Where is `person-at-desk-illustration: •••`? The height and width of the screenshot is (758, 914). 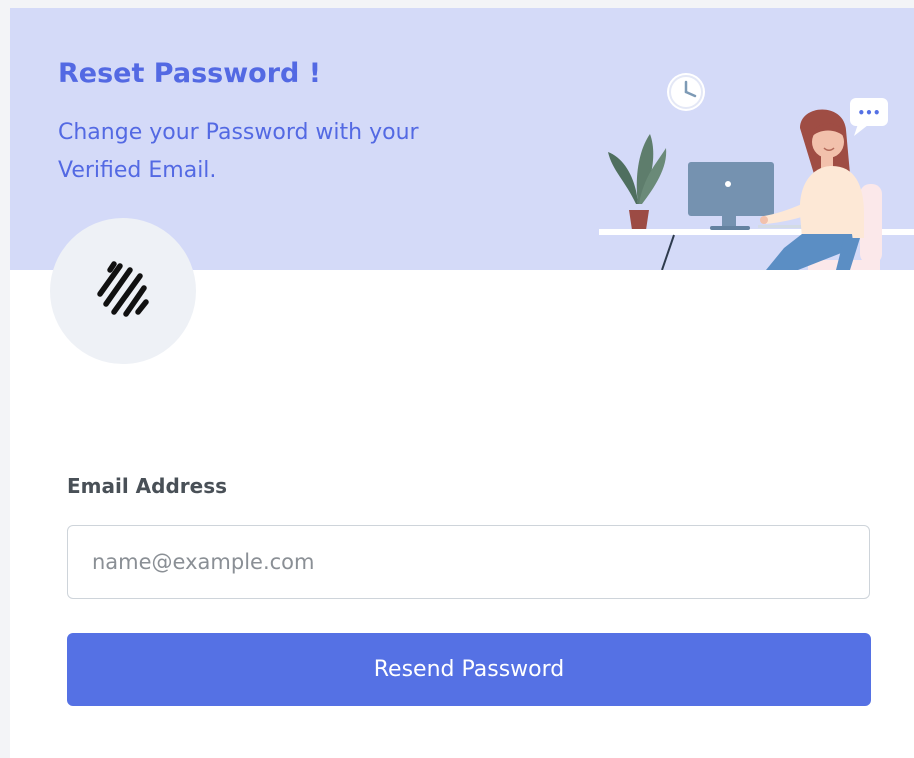
person-at-desk-illustration: ••• is located at coordinates (756, 171).